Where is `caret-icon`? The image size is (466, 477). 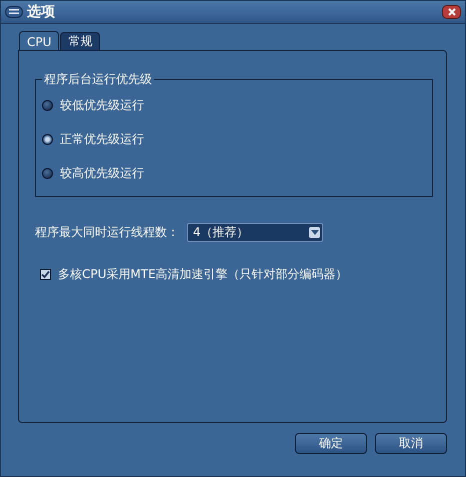
caret-icon is located at coordinates (314, 232).